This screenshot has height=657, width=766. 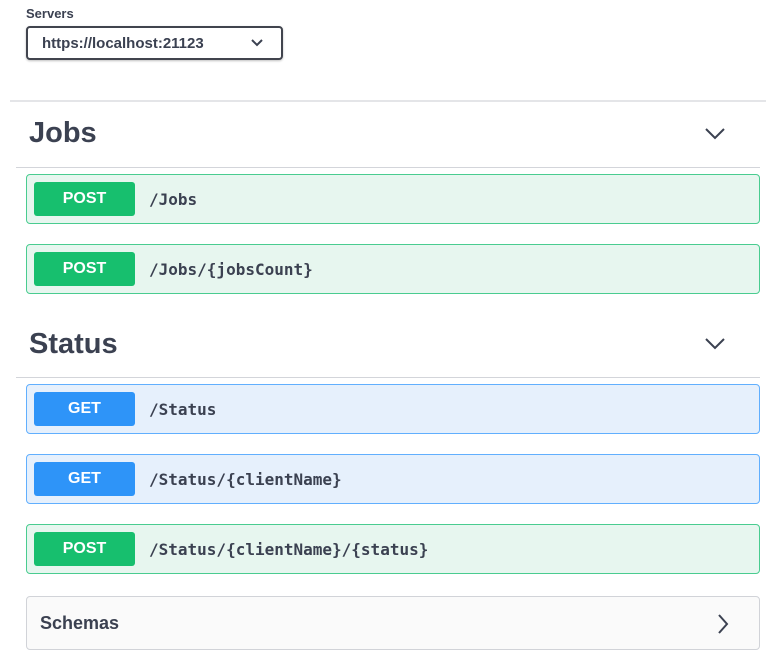 What do you see at coordinates (173, 199) in the screenshot?
I see `operation-path: /Jobs` at bounding box center [173, 199].